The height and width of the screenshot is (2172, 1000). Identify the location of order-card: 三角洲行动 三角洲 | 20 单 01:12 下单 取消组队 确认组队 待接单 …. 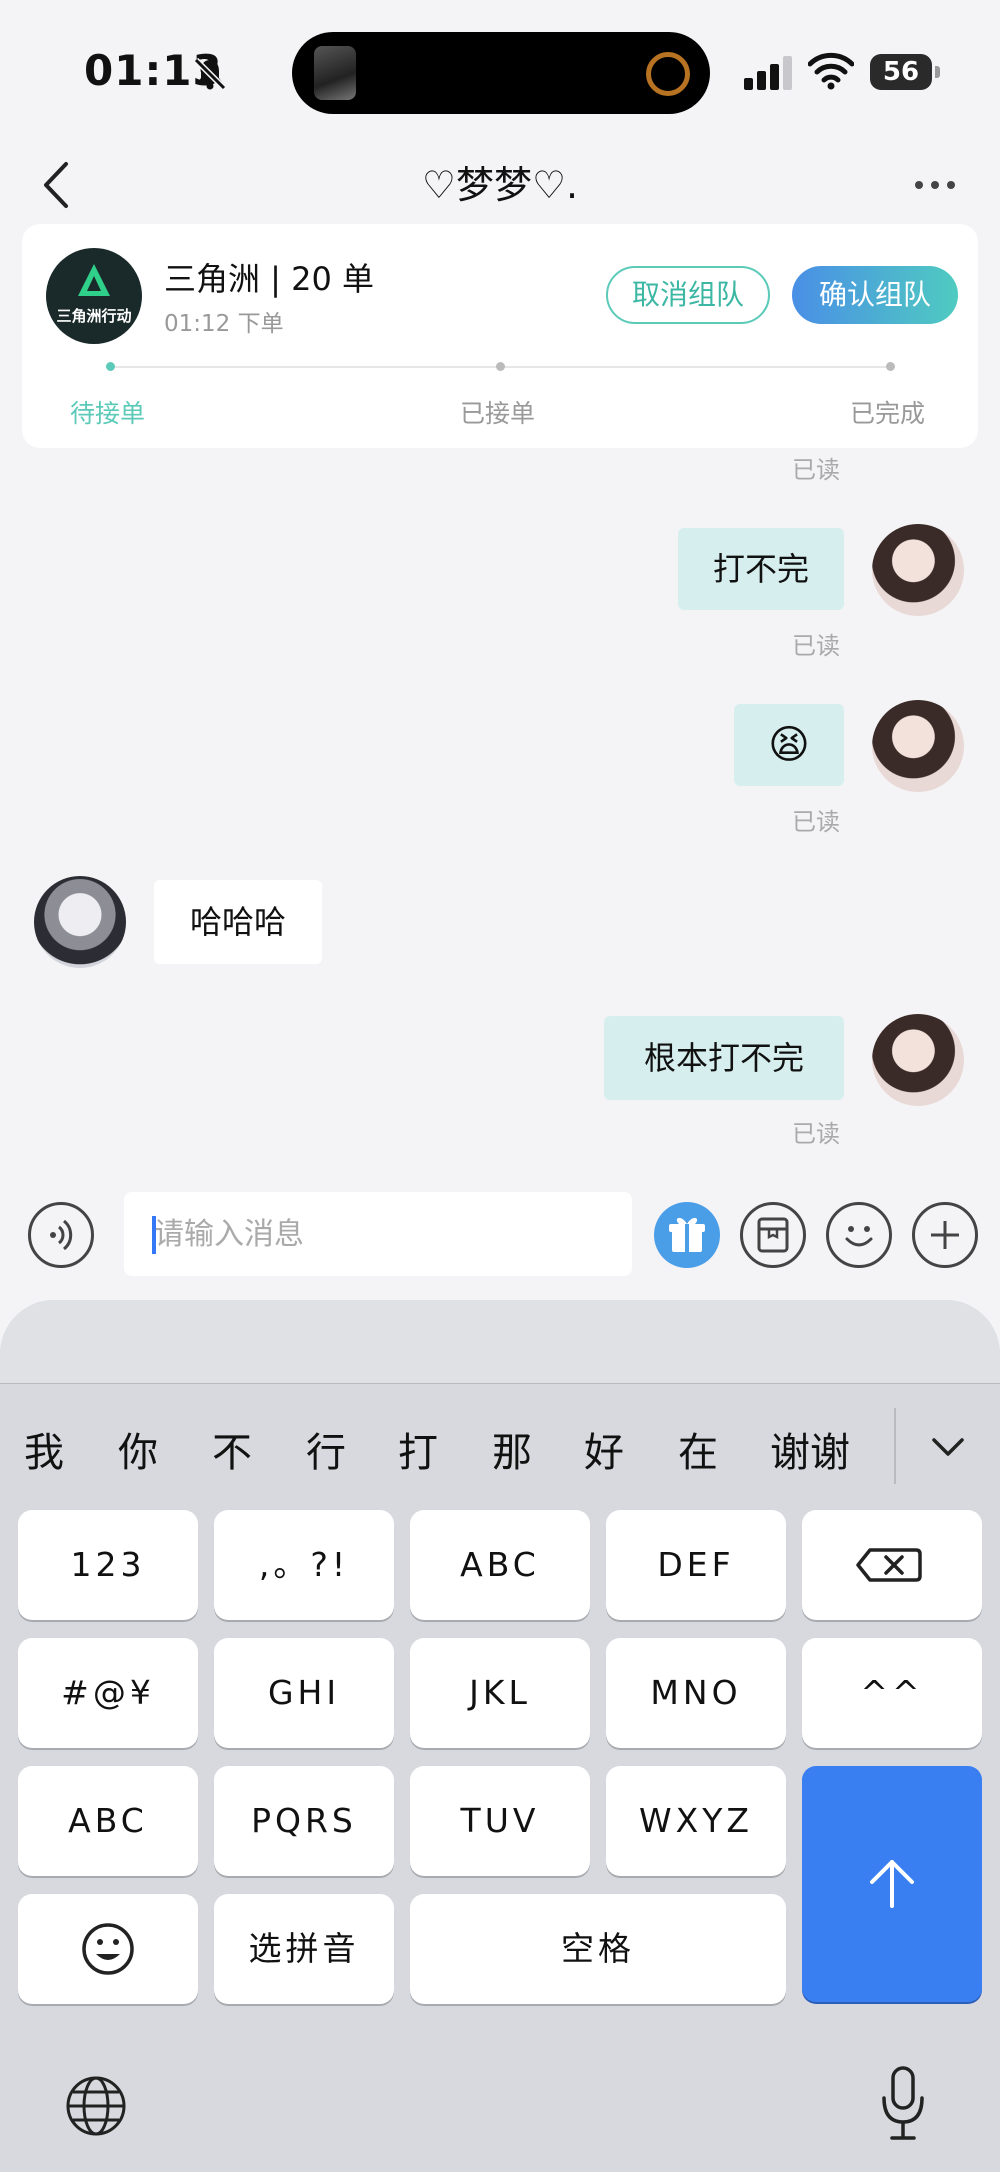
(500, 336).